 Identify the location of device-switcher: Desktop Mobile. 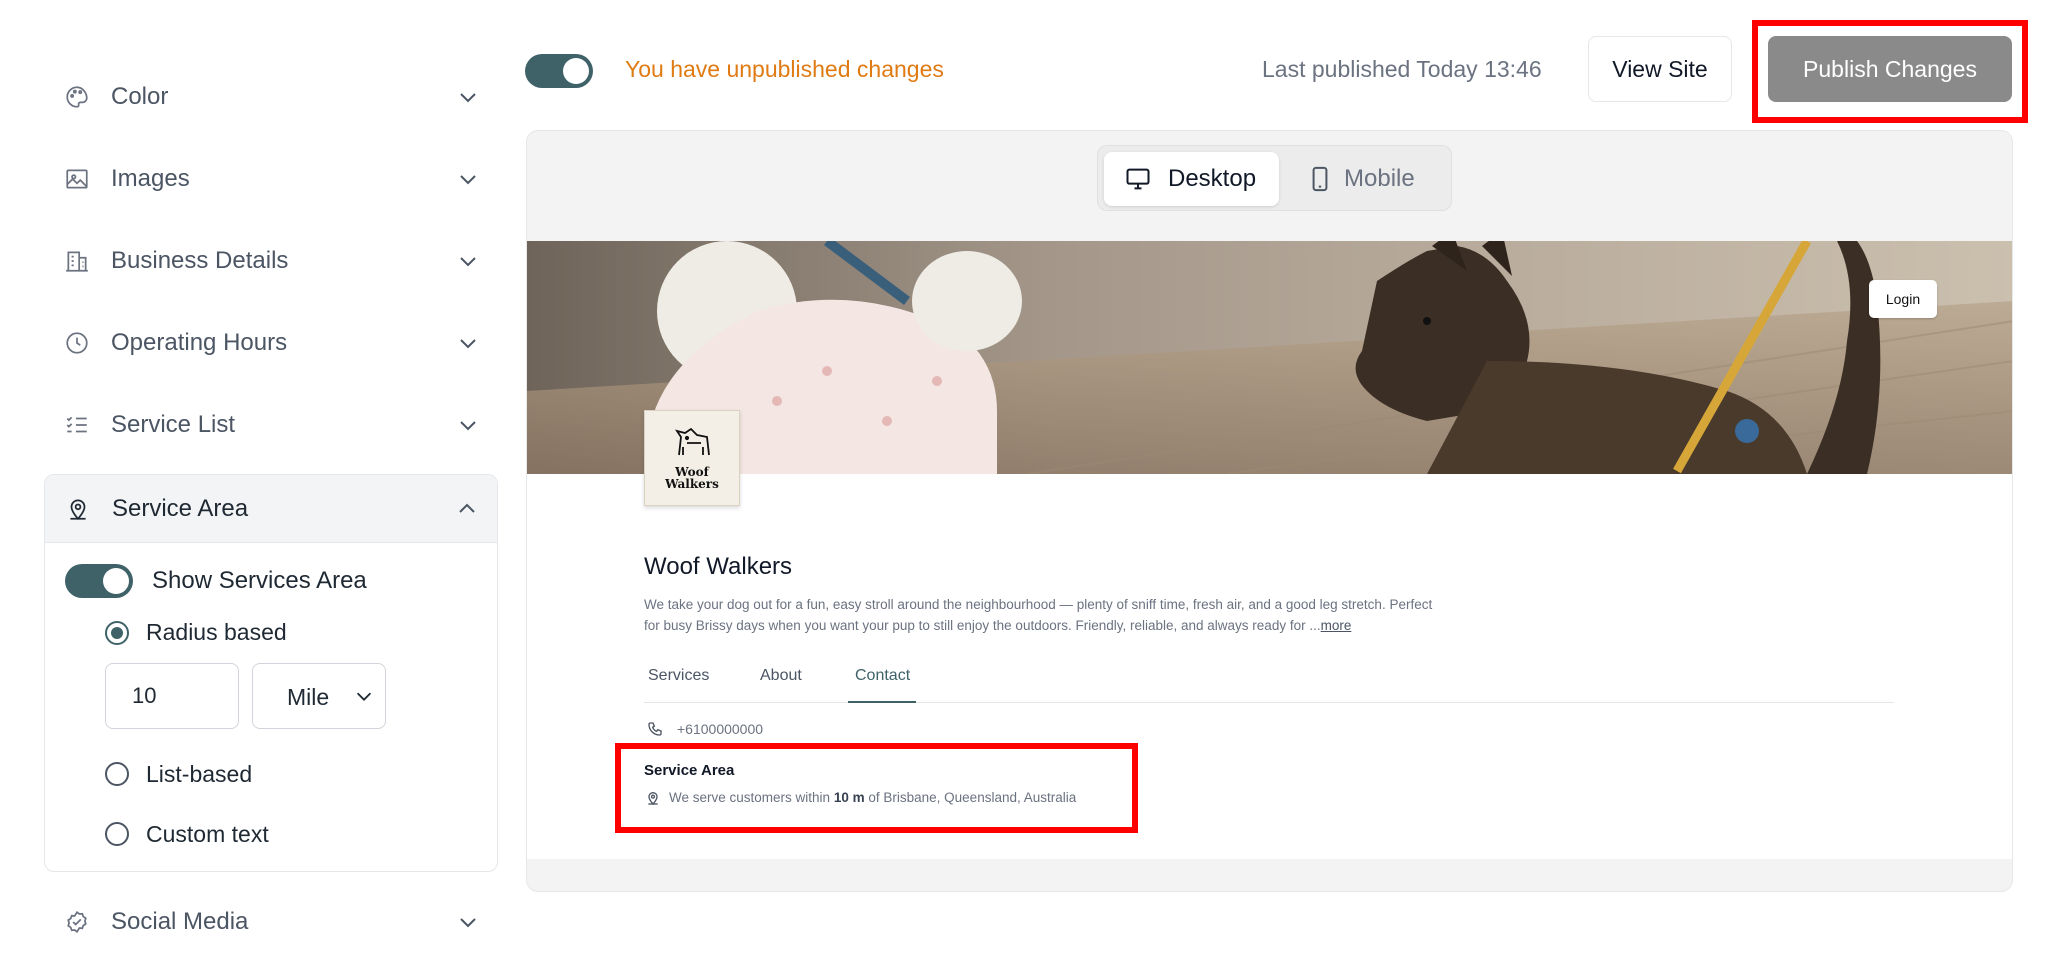
(1274, 178).